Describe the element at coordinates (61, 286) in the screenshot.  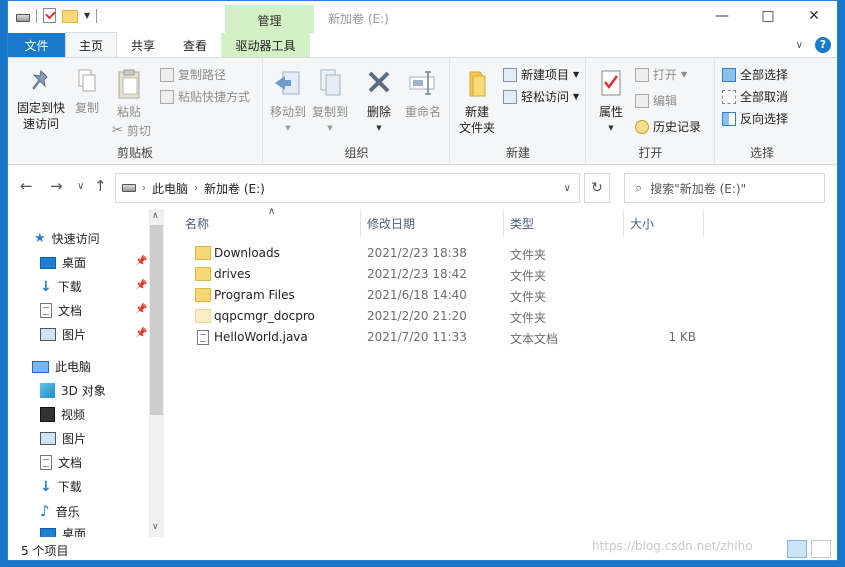
I see `nav-quick-item: ↓ 下载` at that location.